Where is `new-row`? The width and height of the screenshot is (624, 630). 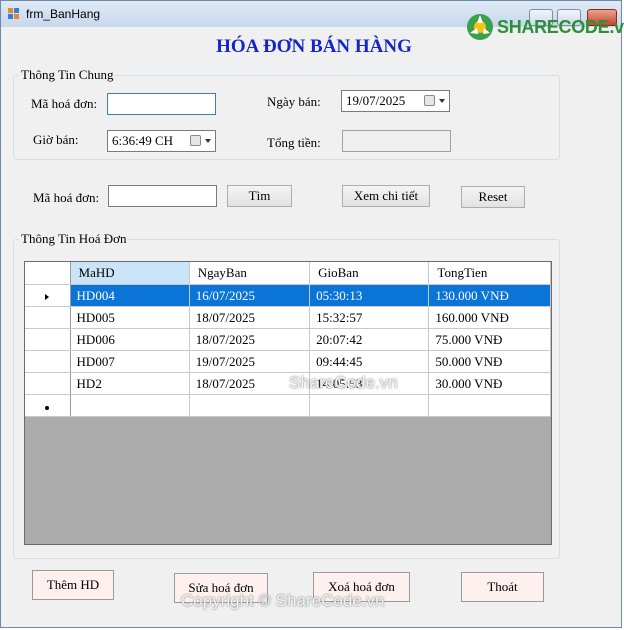 new-row is located at coordinates (288, 405).